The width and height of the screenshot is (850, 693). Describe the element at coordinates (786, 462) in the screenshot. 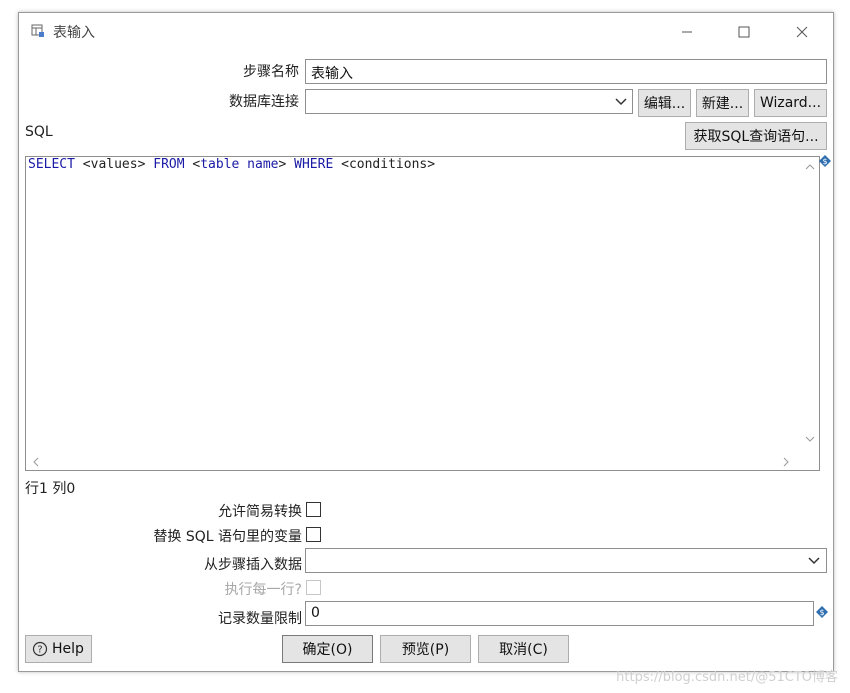

I see `scroll-right-icon` at that location.